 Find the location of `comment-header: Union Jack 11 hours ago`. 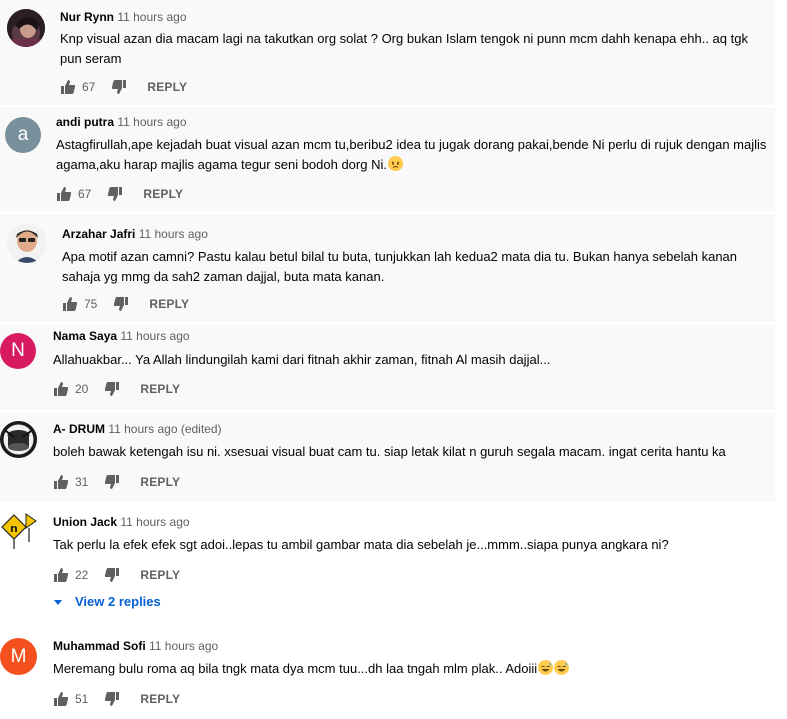

comment-header: Union Jack 11 hours ago is located at coordinates (121, 522).